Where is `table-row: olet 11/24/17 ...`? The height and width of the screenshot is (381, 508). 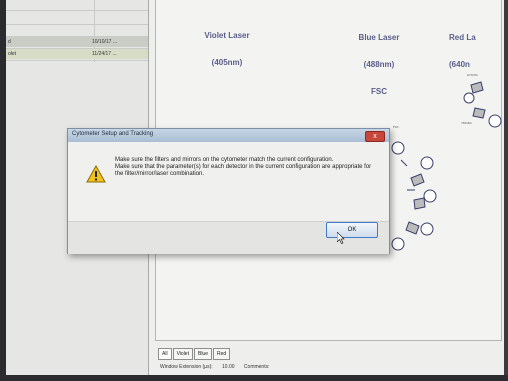
table-row: olet 11/24/17 ... is located at coordinates (77, 54).